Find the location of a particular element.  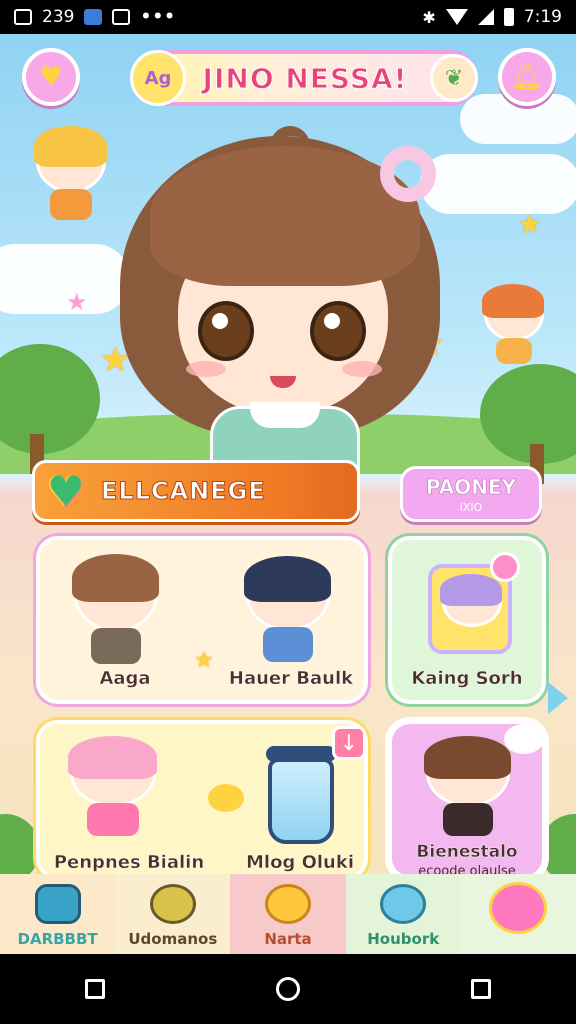

system-nav-bar is located at coordinates (288, 989).